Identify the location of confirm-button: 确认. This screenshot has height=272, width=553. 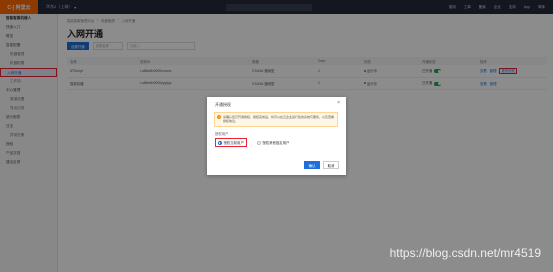
(312, 165).